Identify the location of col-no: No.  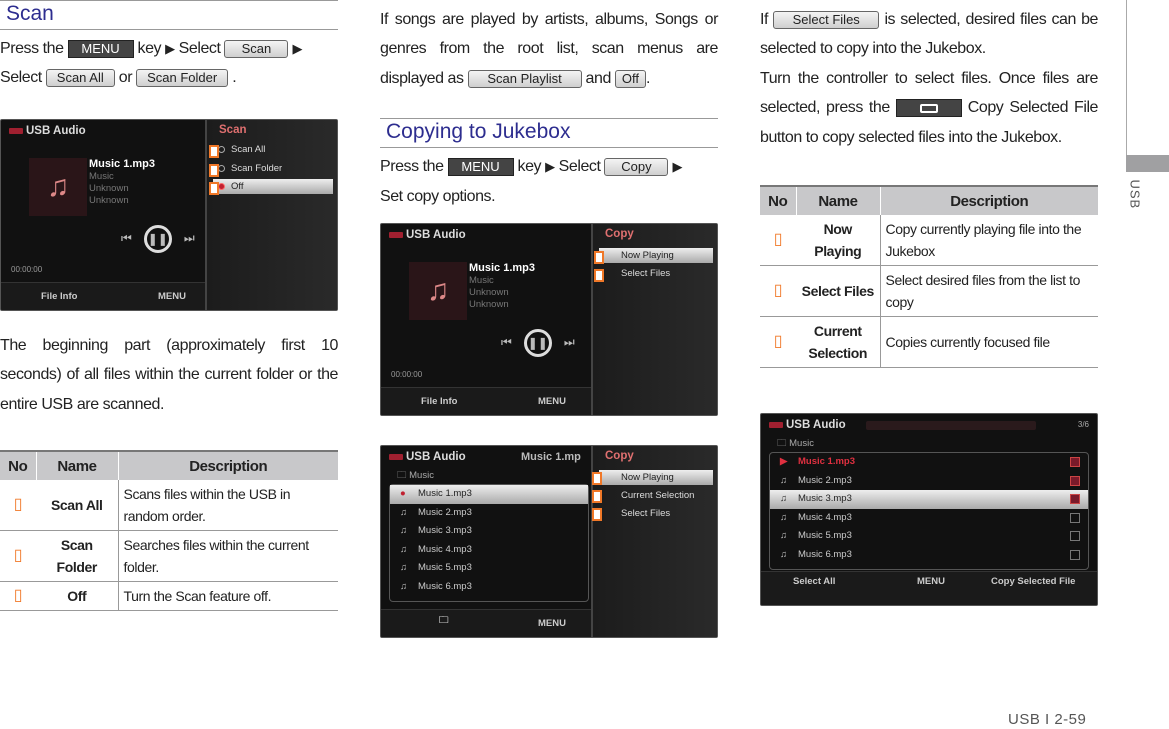
(778, 200).